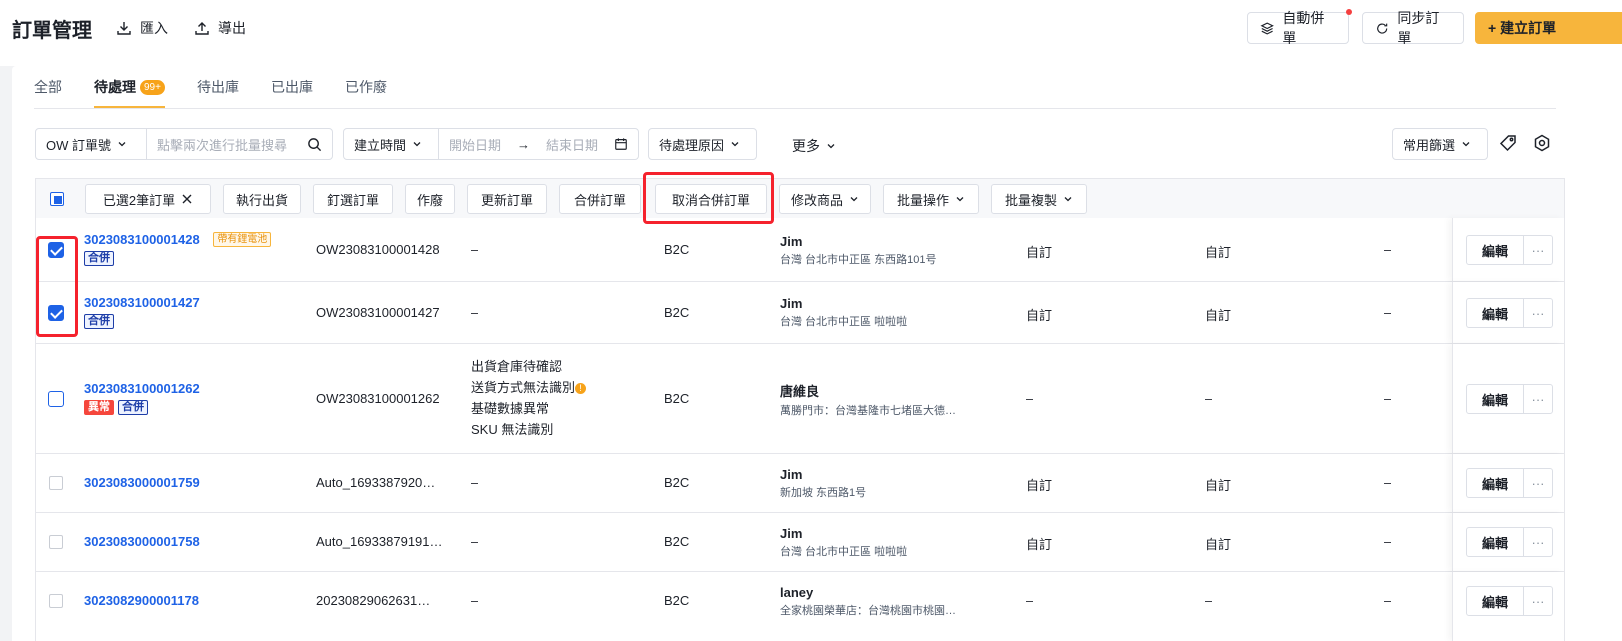  I want to click on search-icon, so click(314, 144).